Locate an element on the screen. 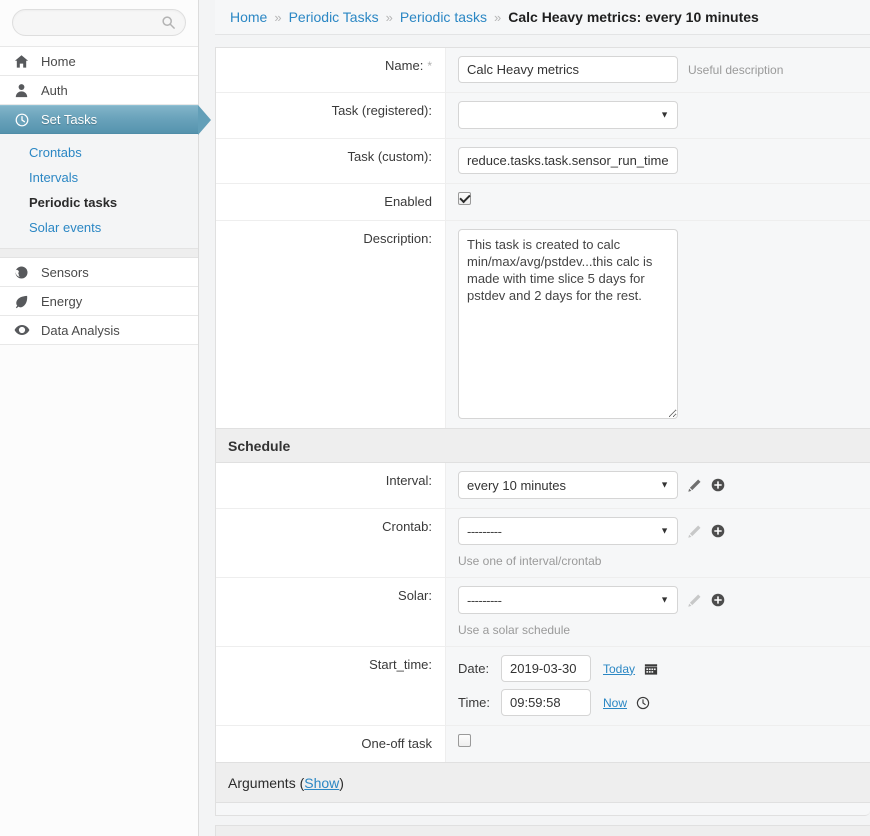  field-label-cell: Task (registered): is located at coordinates (331, 115).